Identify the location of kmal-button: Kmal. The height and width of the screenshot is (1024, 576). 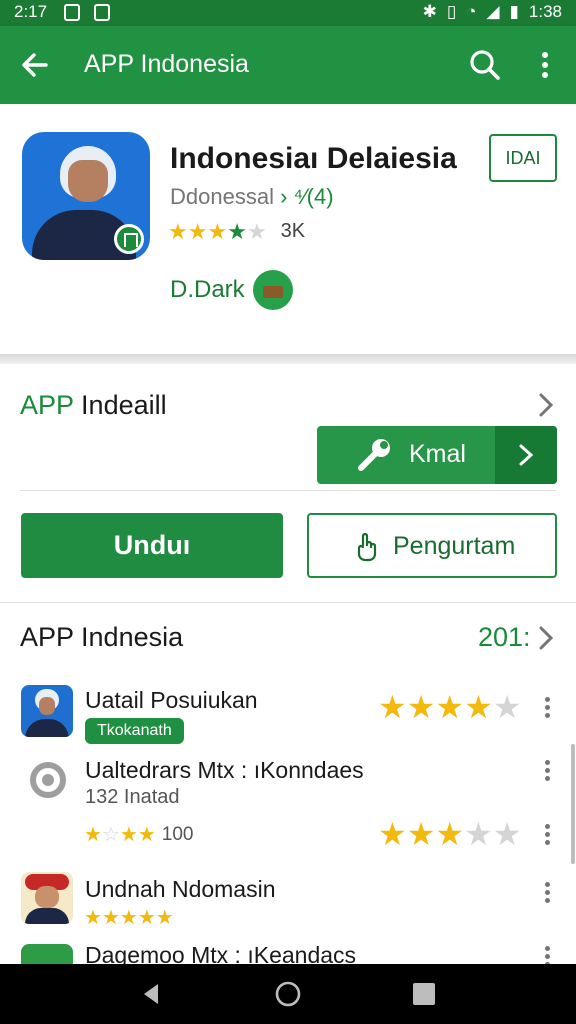
(437, 455).